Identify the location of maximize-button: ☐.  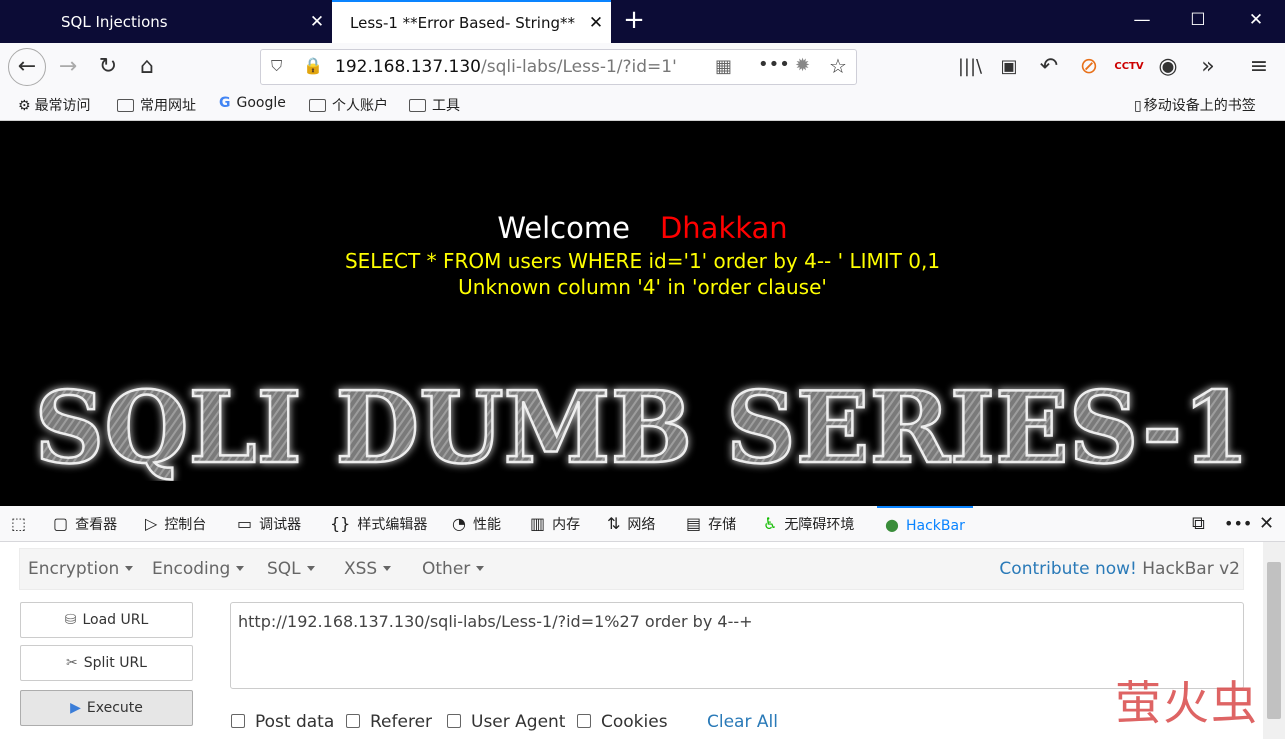
(1198, 21).